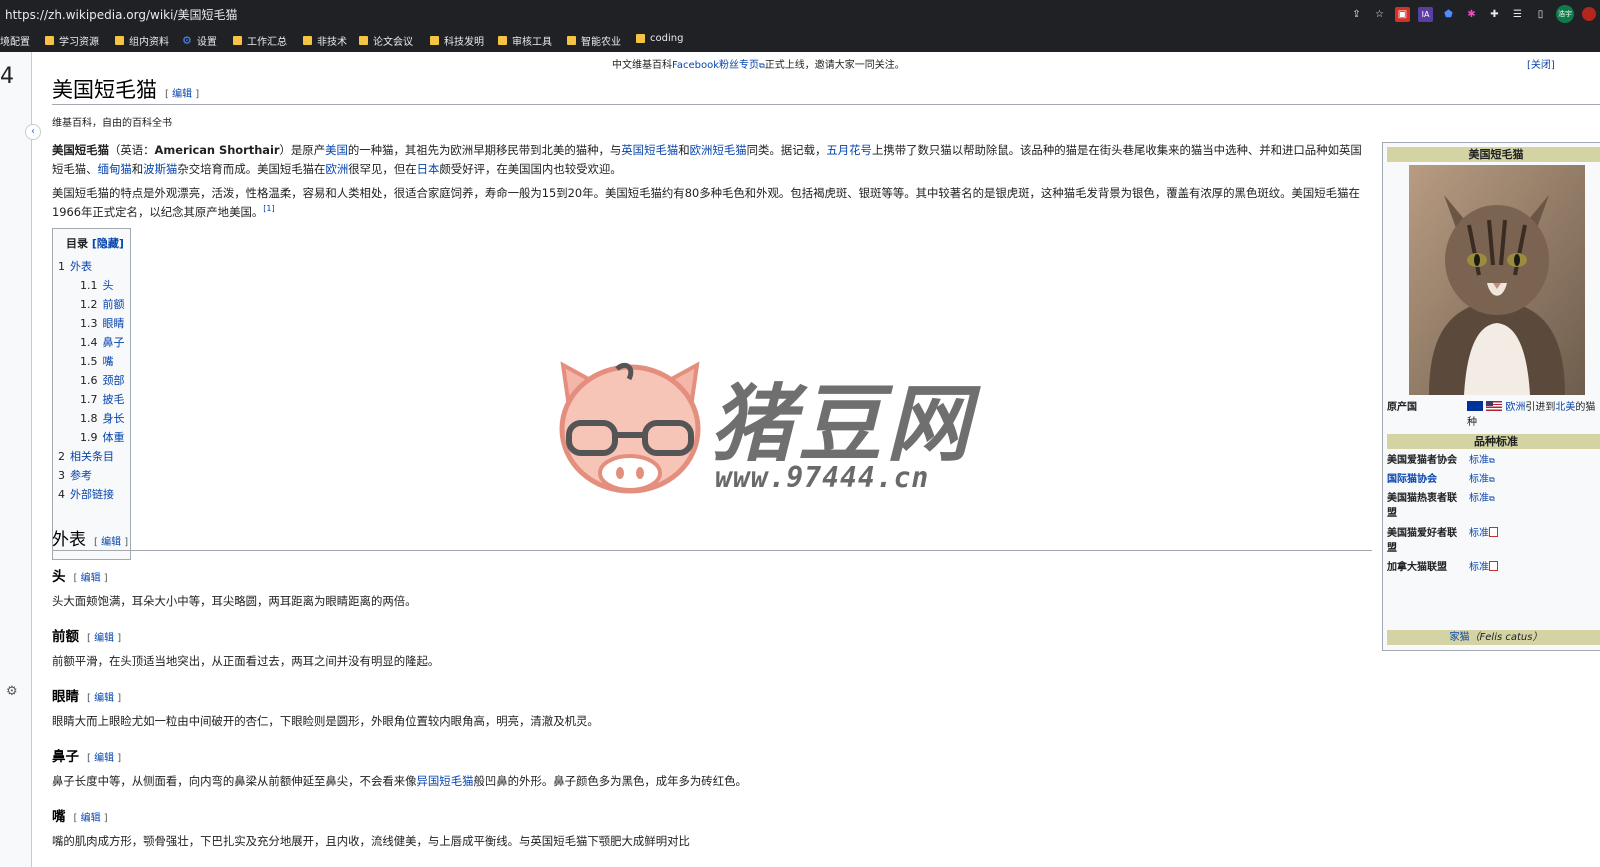 The width and height of the screenshot is (1600, 867). I want to click on toc-link: 鼻子, so click(114, 342).